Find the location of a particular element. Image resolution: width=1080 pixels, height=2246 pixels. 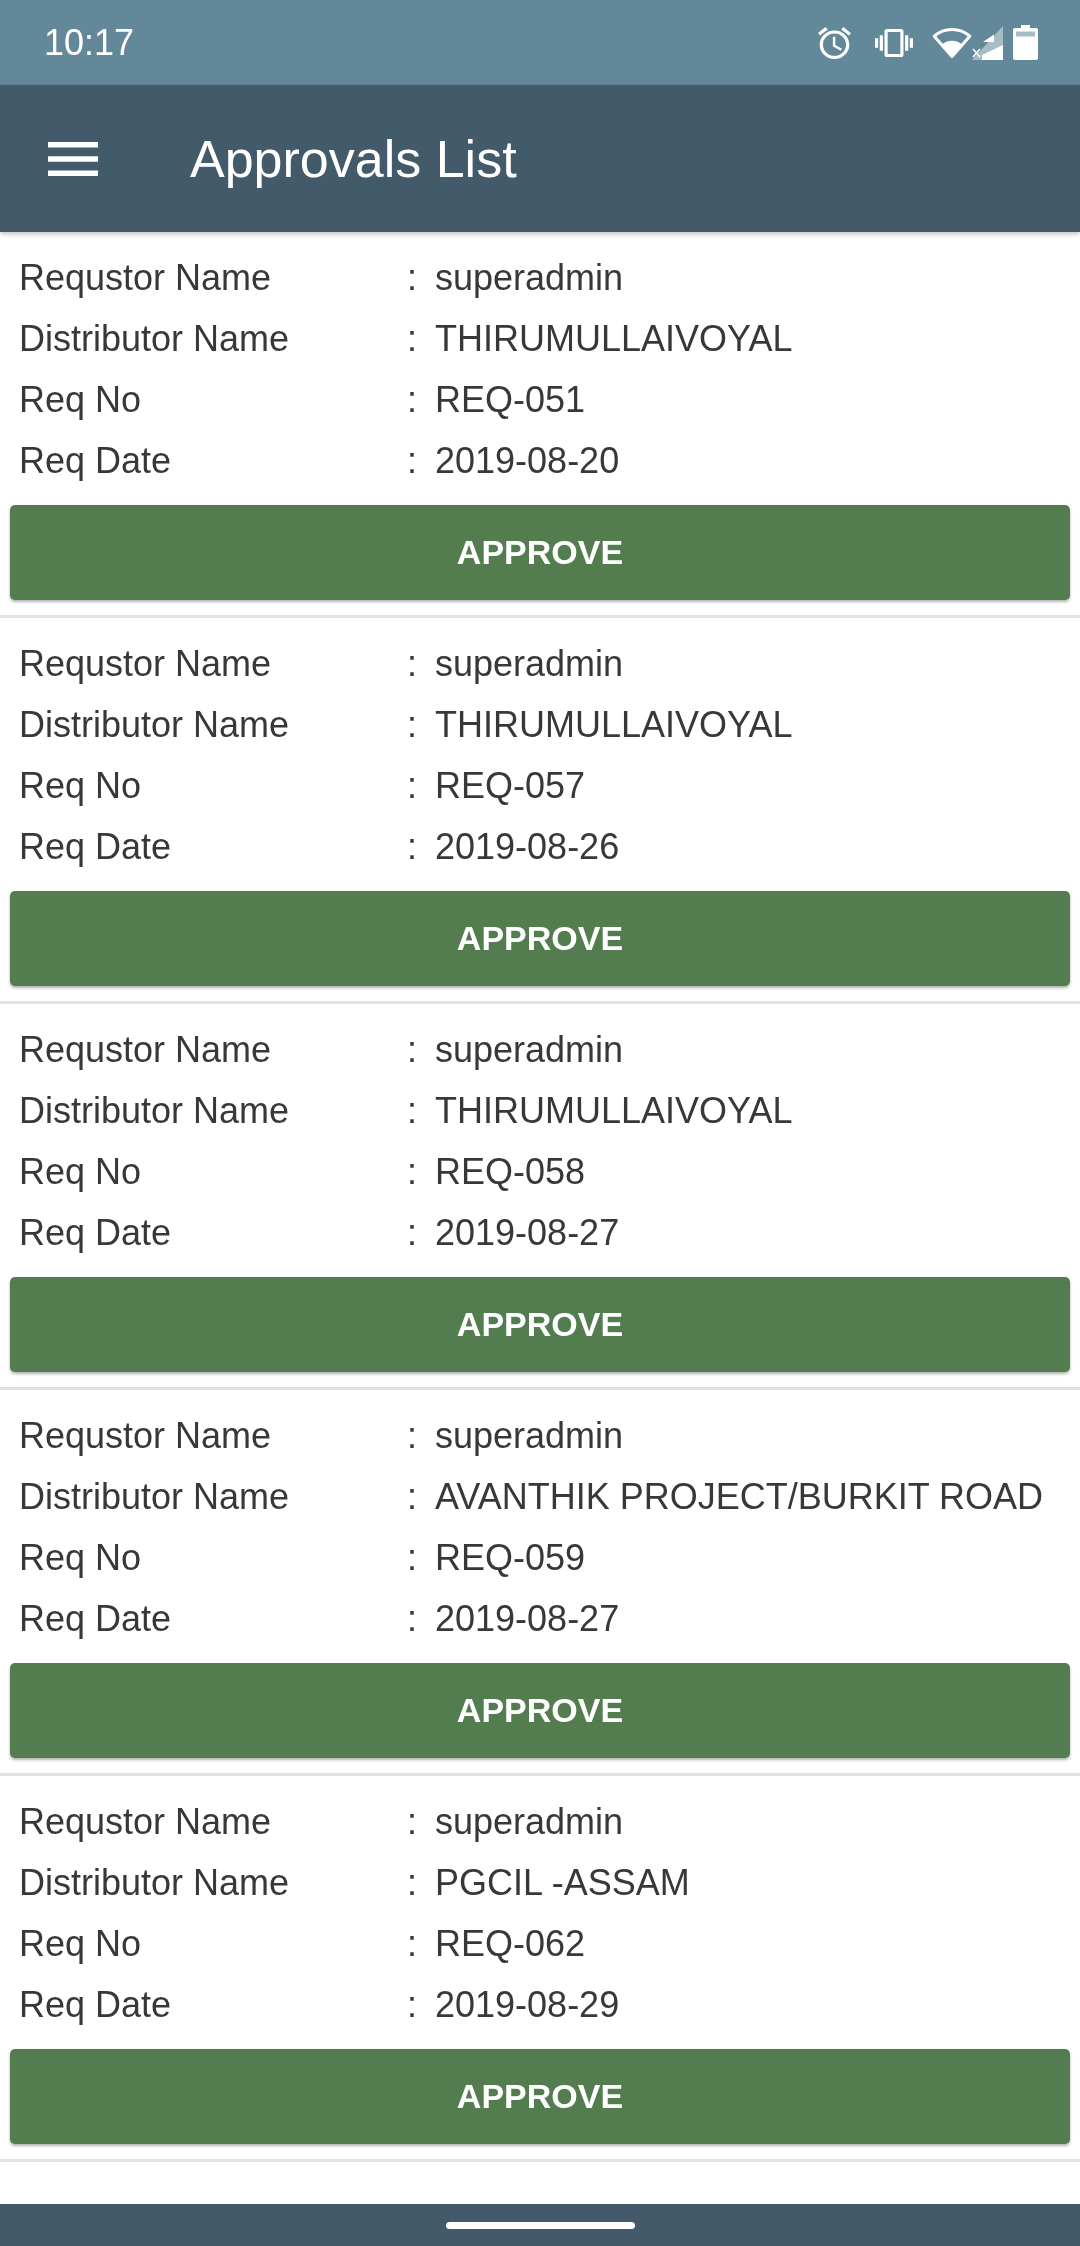

battery-icon is located at coordinates (1025, 42).